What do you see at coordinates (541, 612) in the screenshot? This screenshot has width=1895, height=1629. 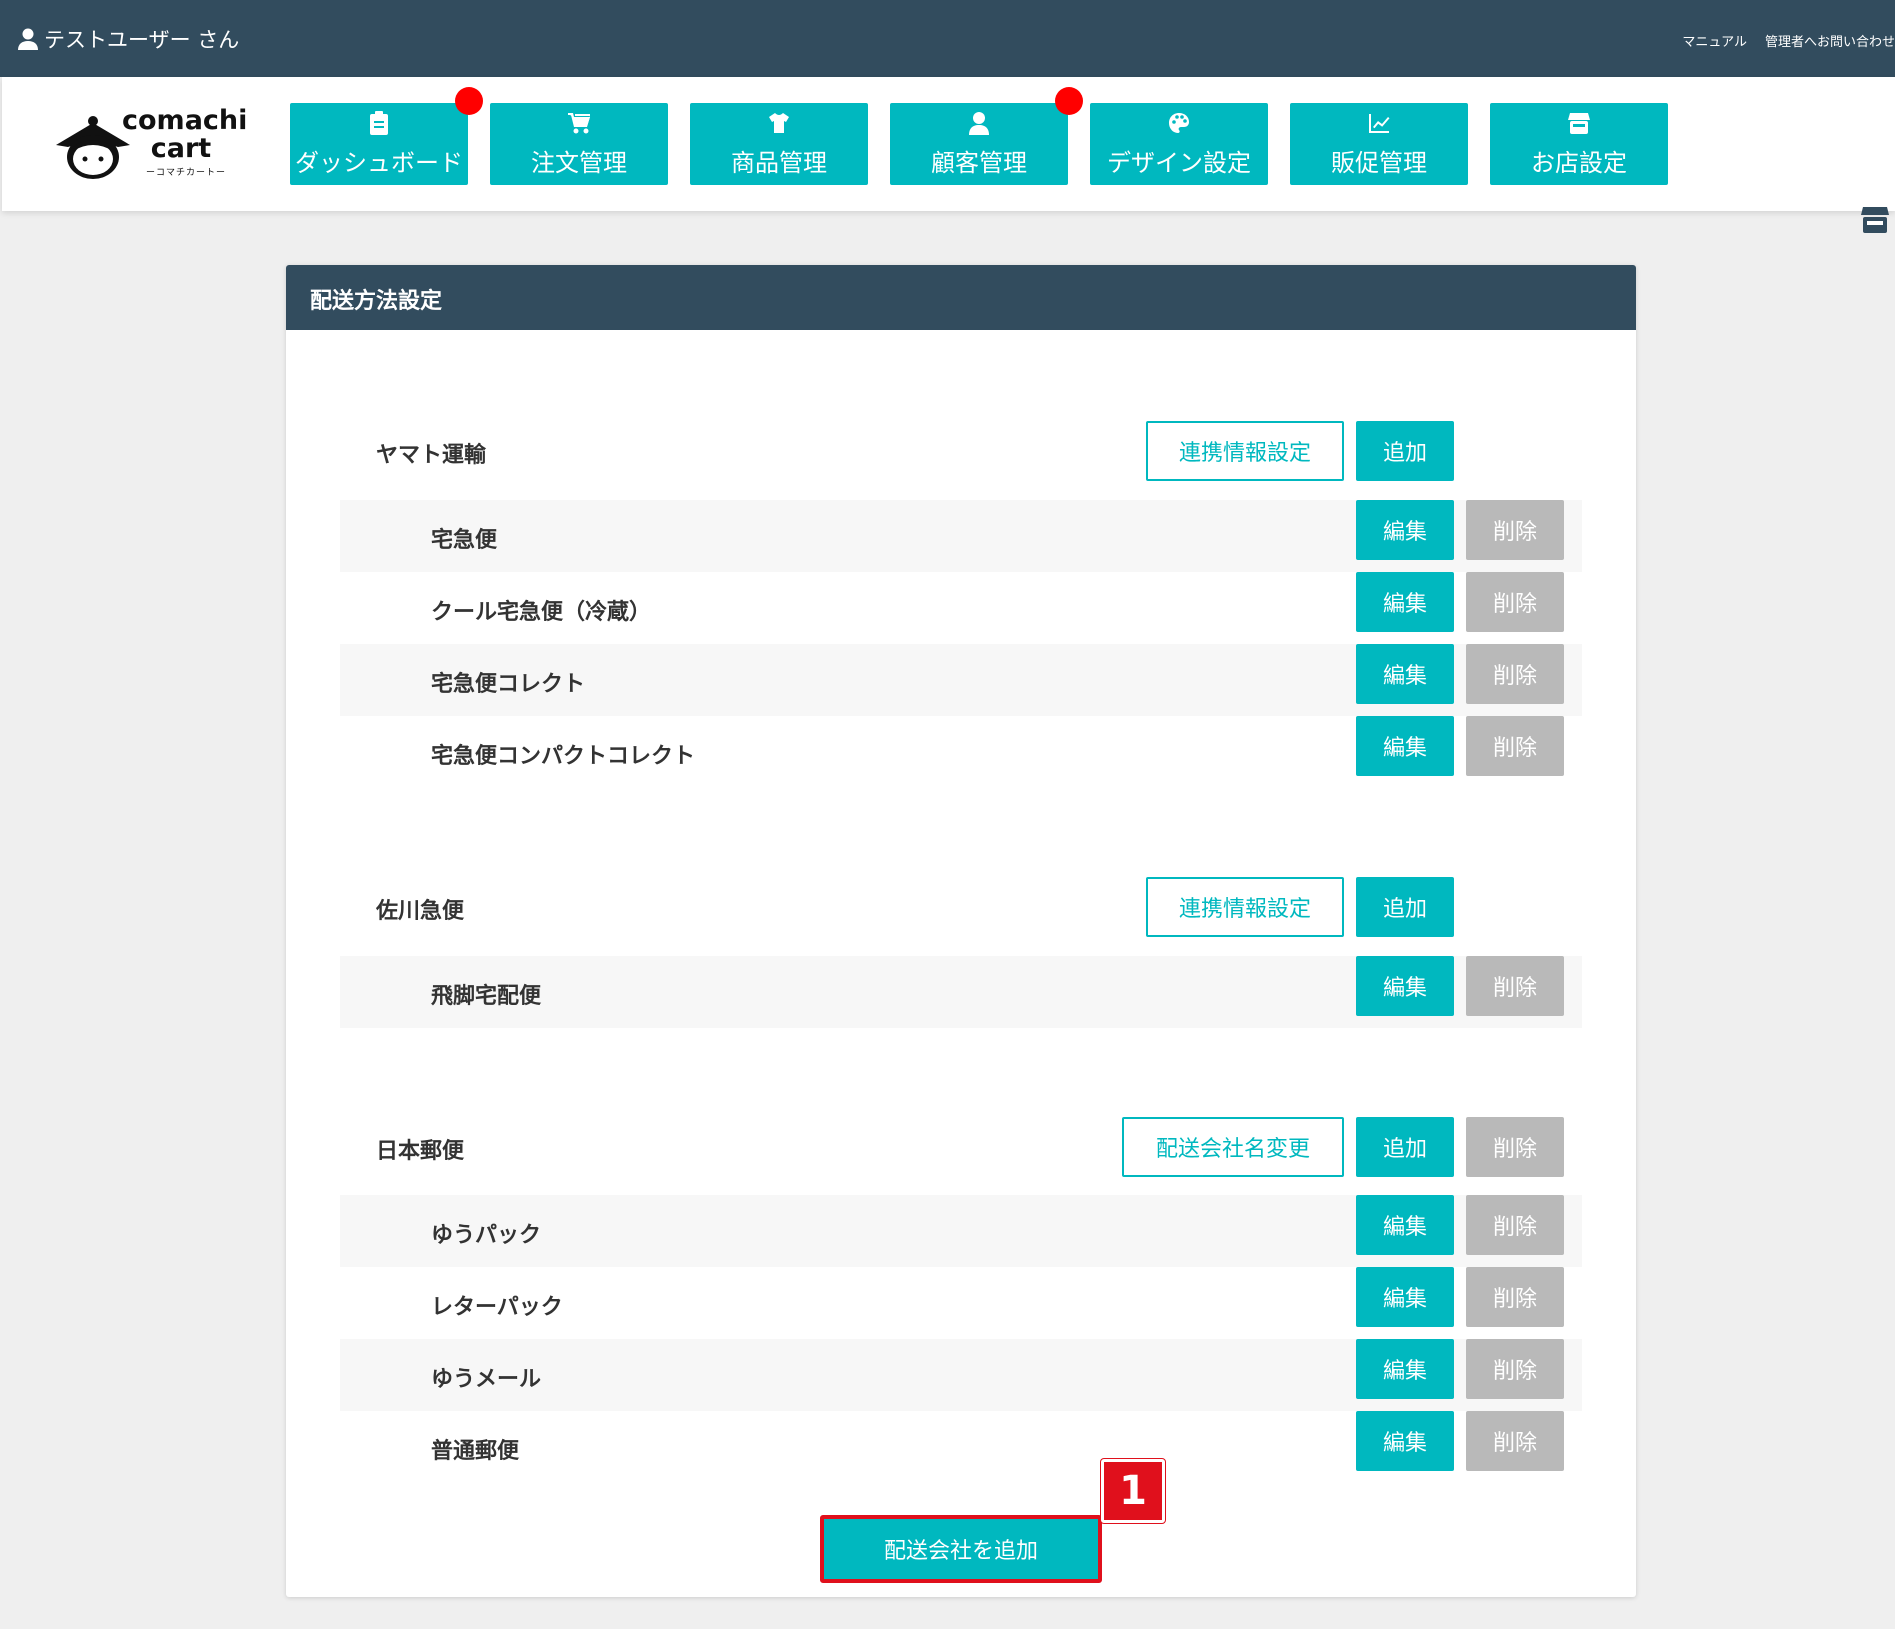 I see `service-name: クール宅急便（冷蔵）` at bounding box center [541, 612].